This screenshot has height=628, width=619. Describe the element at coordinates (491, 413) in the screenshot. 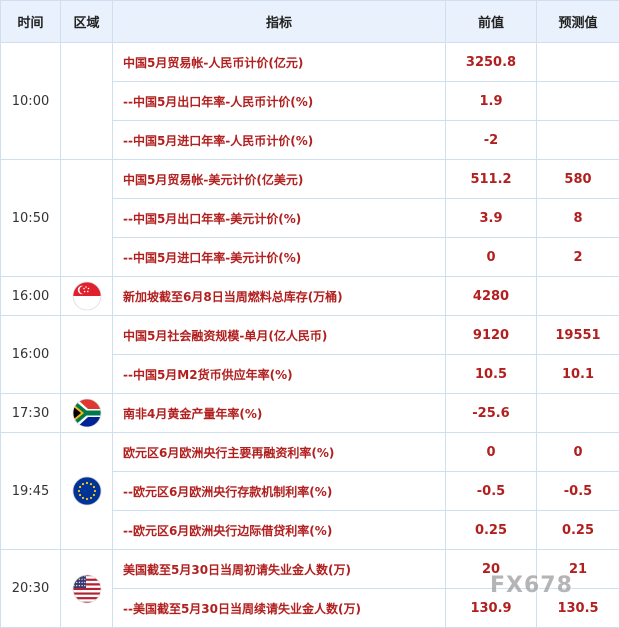

I see `previous-value: -25.6` at that location.